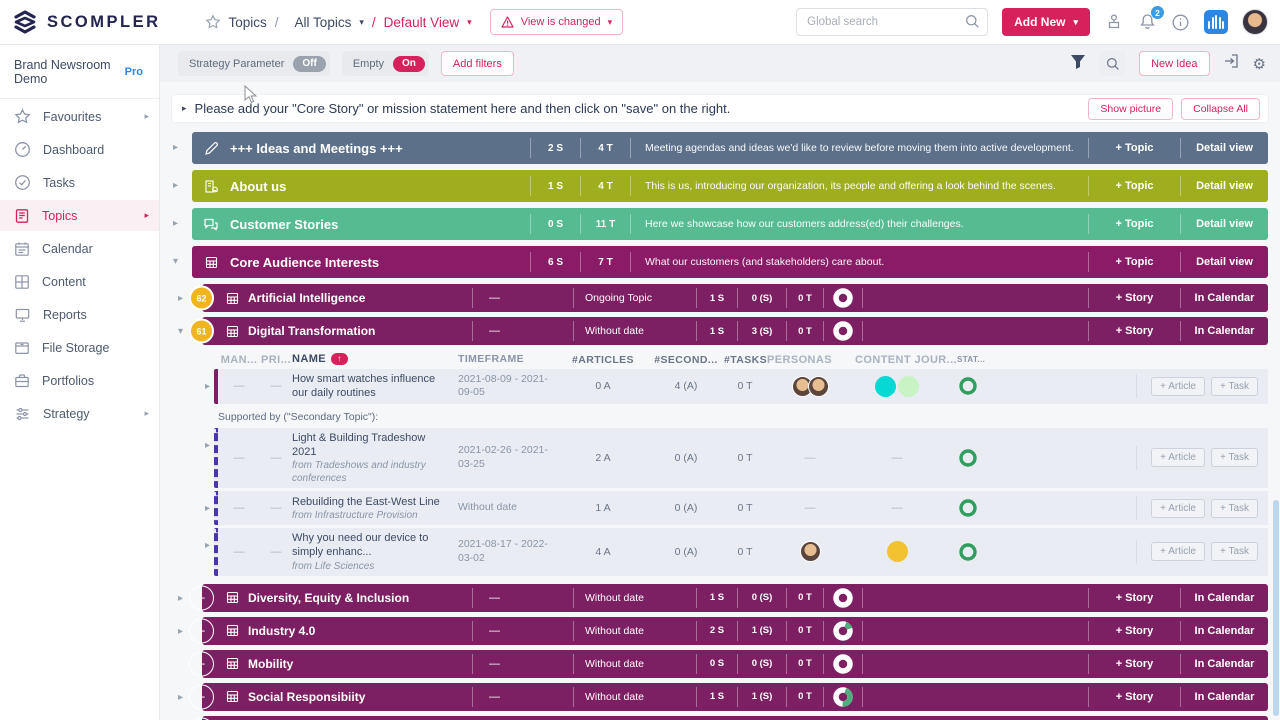 The height and width of the screenshot is (720, 1280). I want to click on filter-funnel-icon, so click(1078, 64).